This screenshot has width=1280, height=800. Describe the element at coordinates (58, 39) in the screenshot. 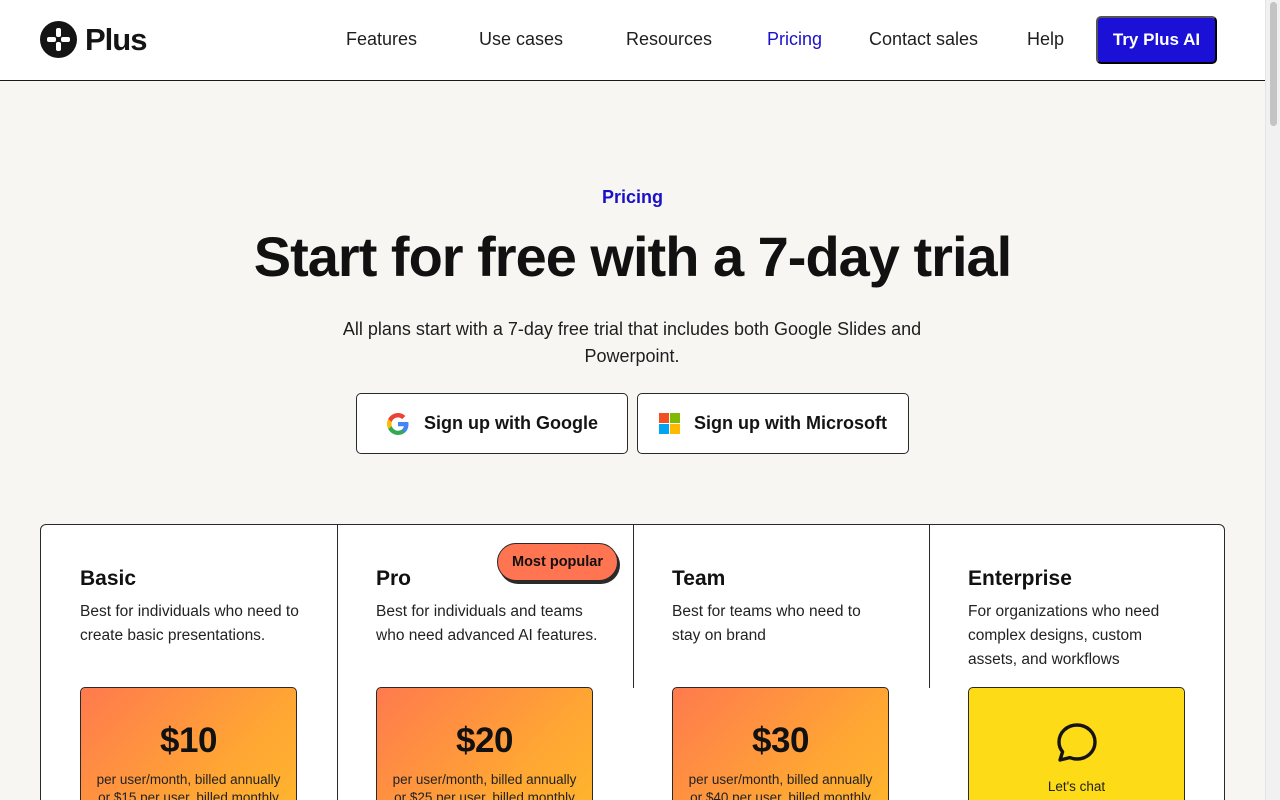

I see `plus-logo-icon` at that location.